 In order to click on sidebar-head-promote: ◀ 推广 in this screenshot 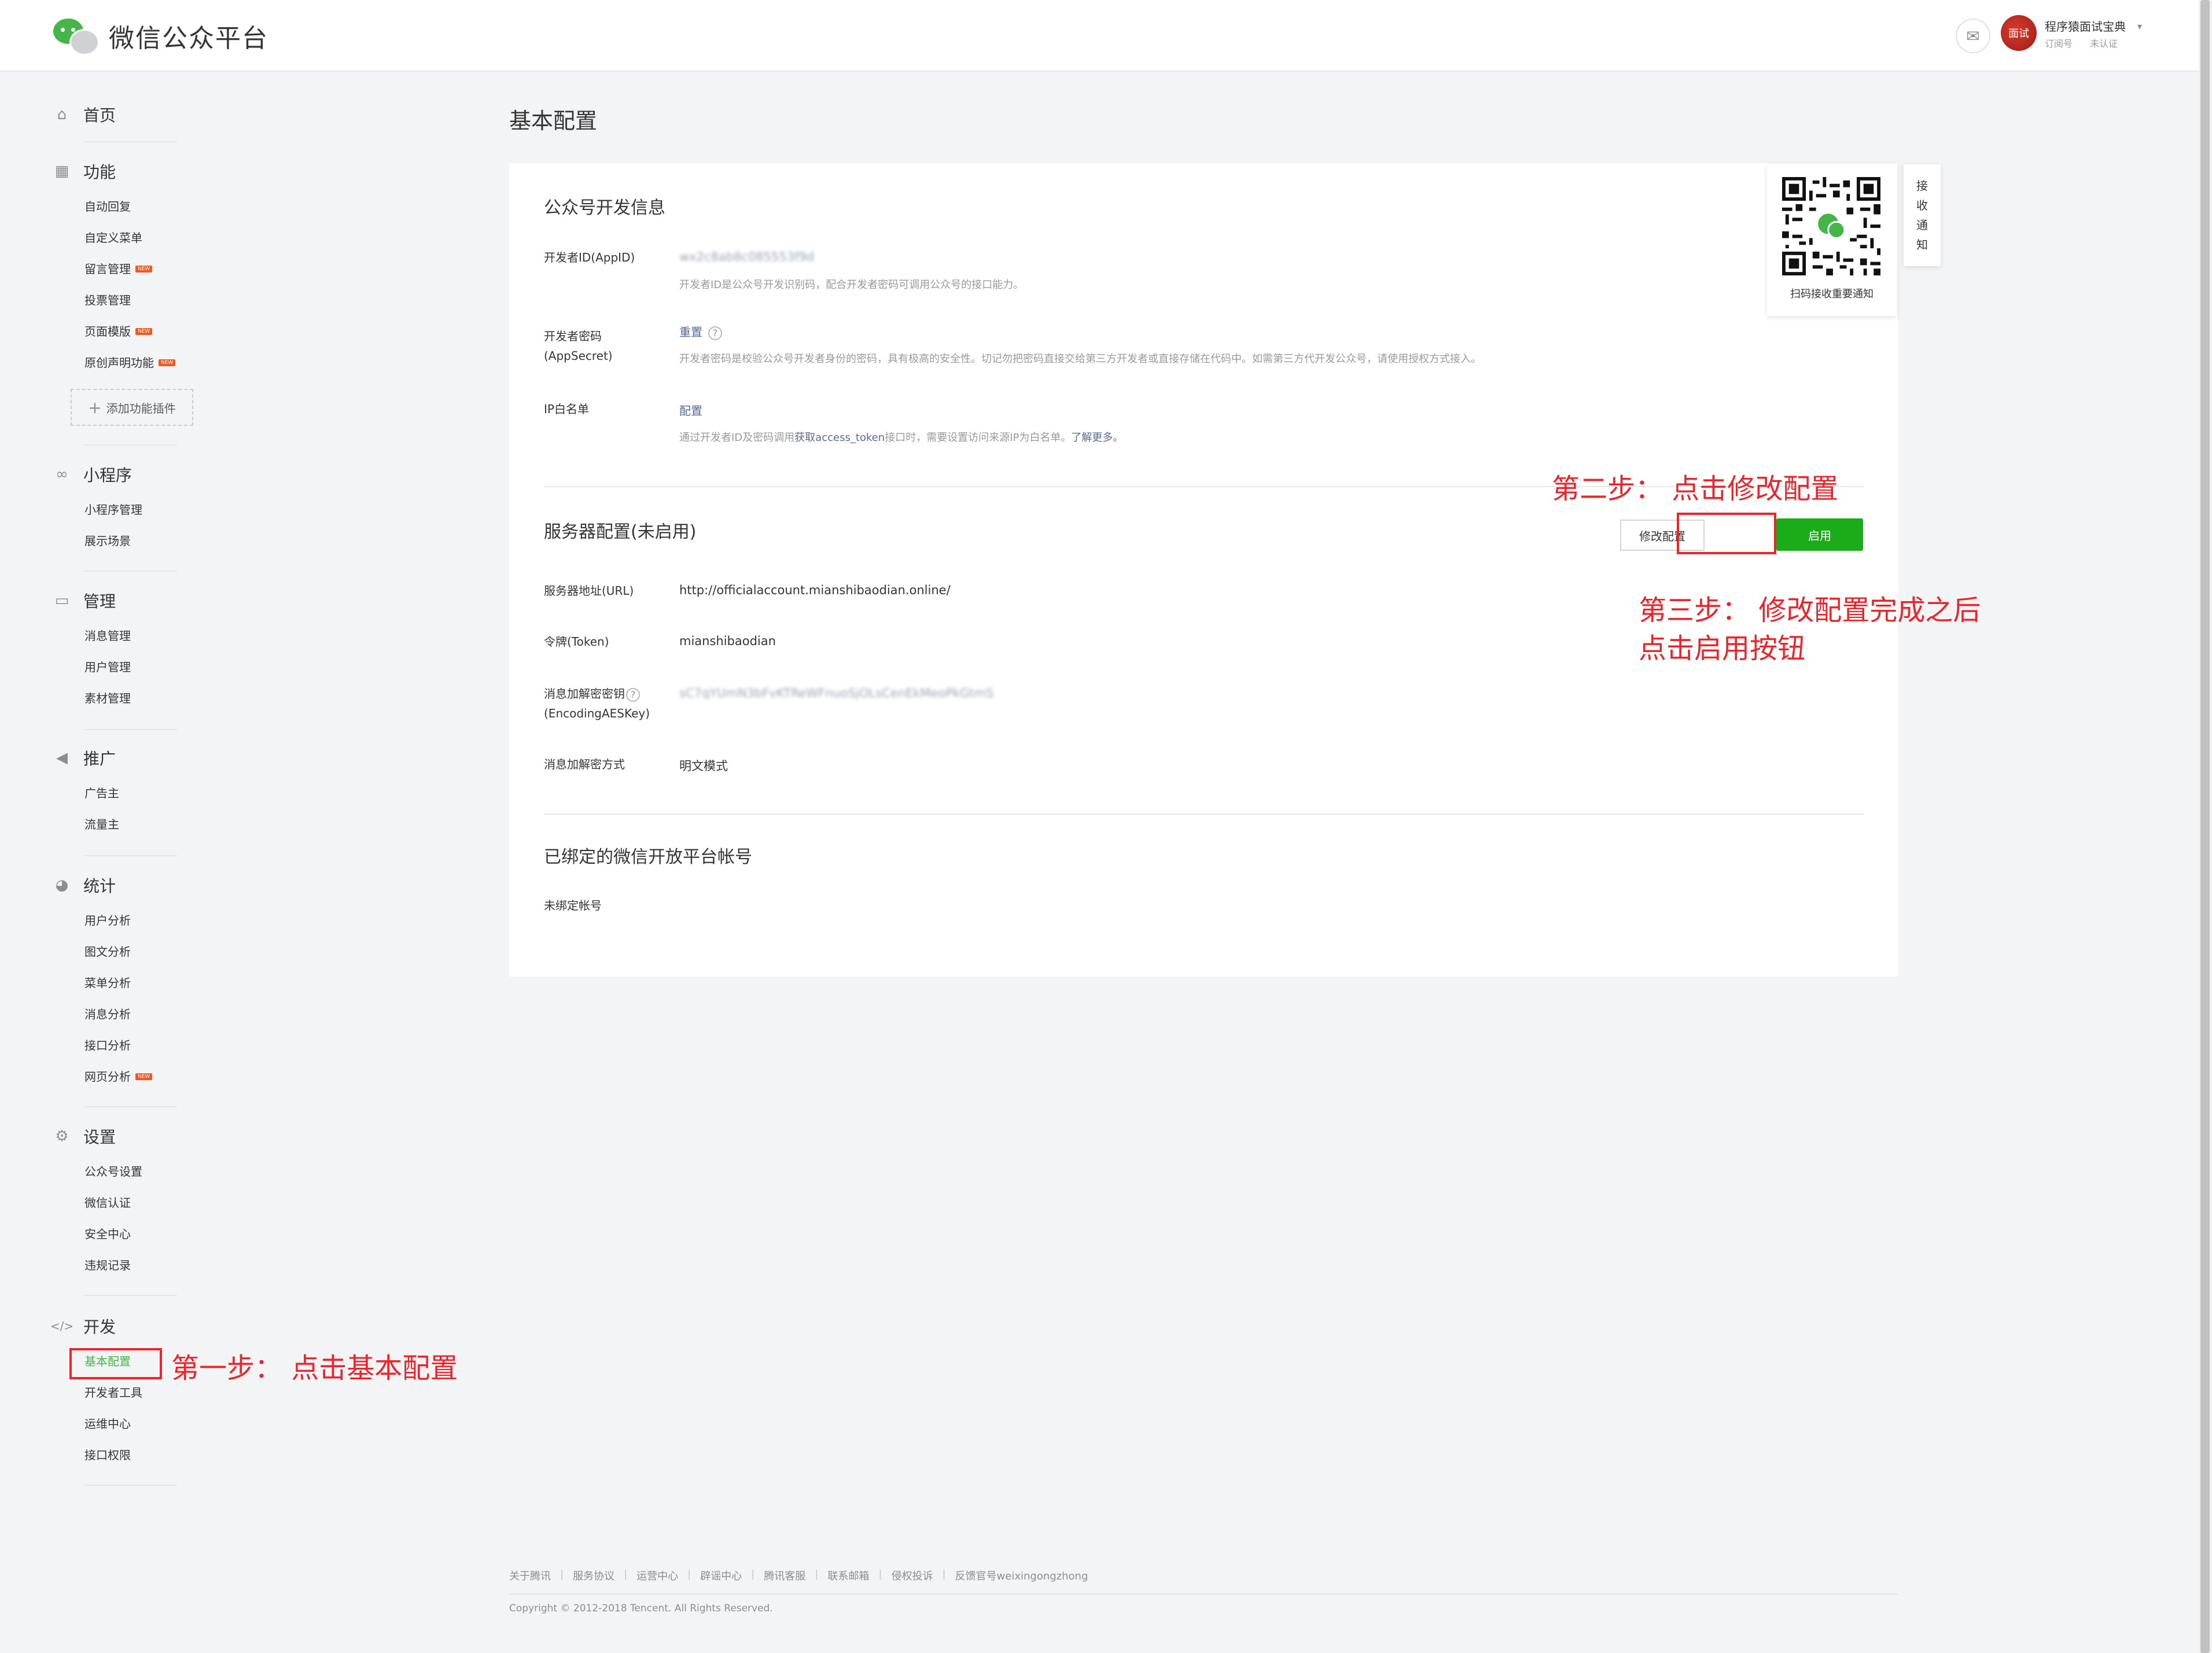, I will do `click(116, 758)`.